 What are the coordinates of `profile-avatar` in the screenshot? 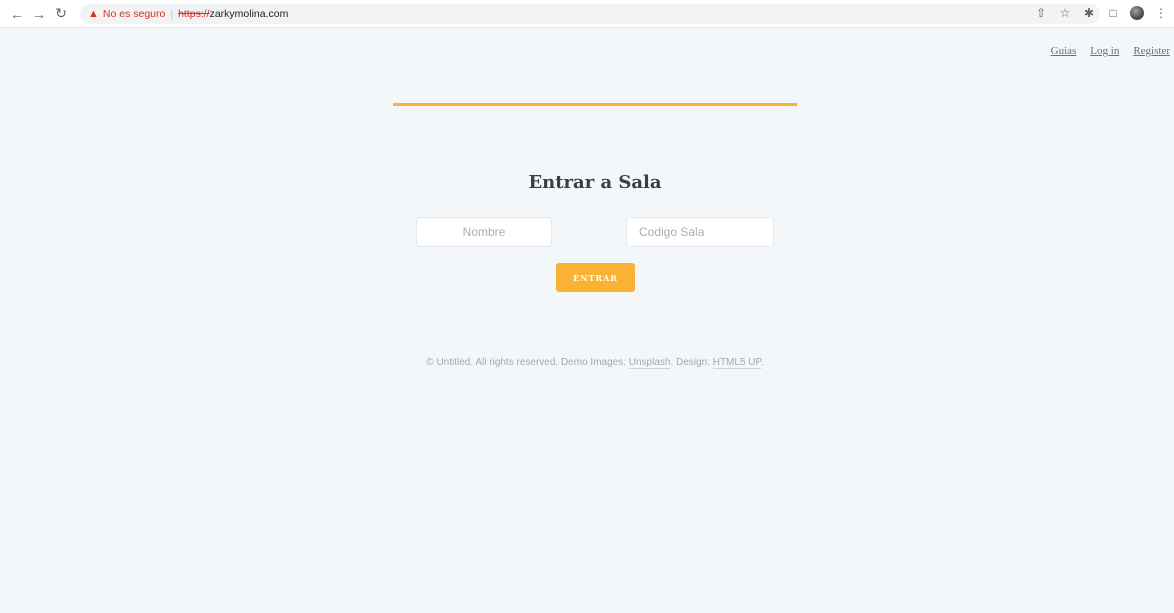 It's located at (1137, 13).